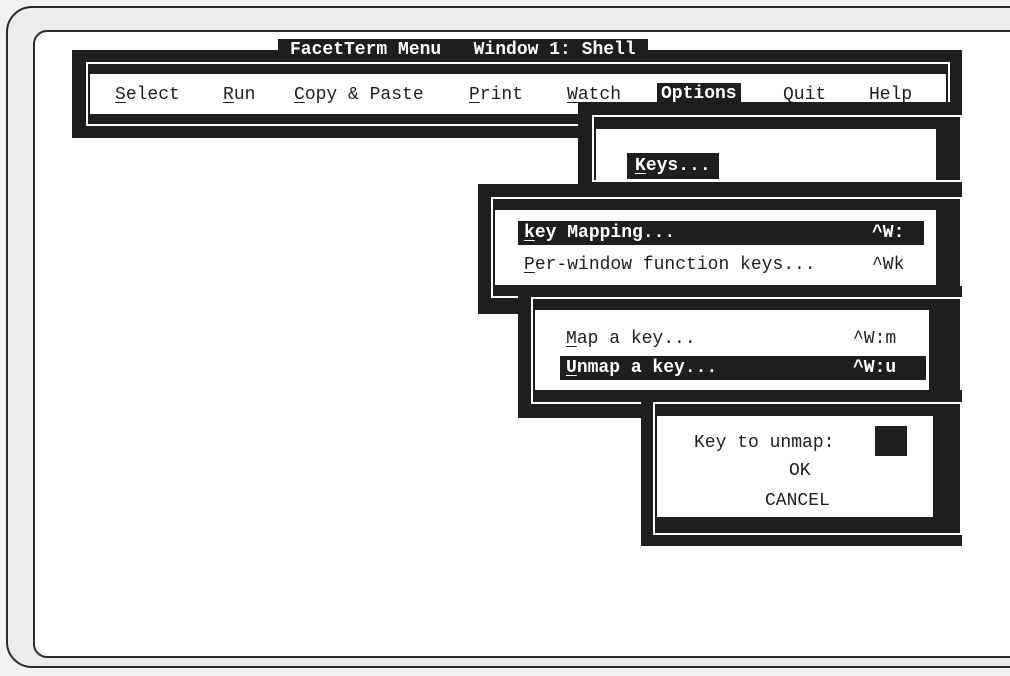 The image size is (1010, 676). What do you see at coordinates (359, 95) in the screenshot?
I see `menu-copy-paste: Copy & Paste` at bounding box center [359, 95].